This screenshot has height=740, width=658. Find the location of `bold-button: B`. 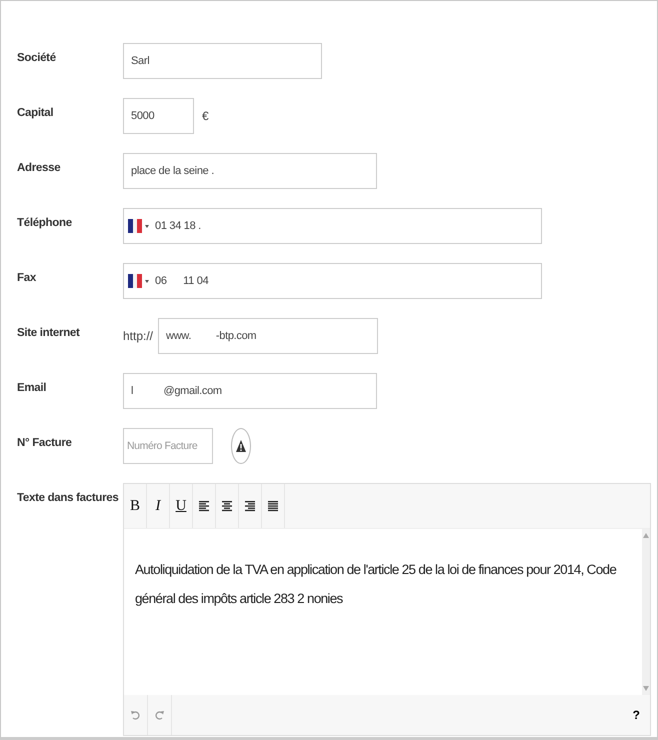

bold-button: B is located at coordinates (135, 506).